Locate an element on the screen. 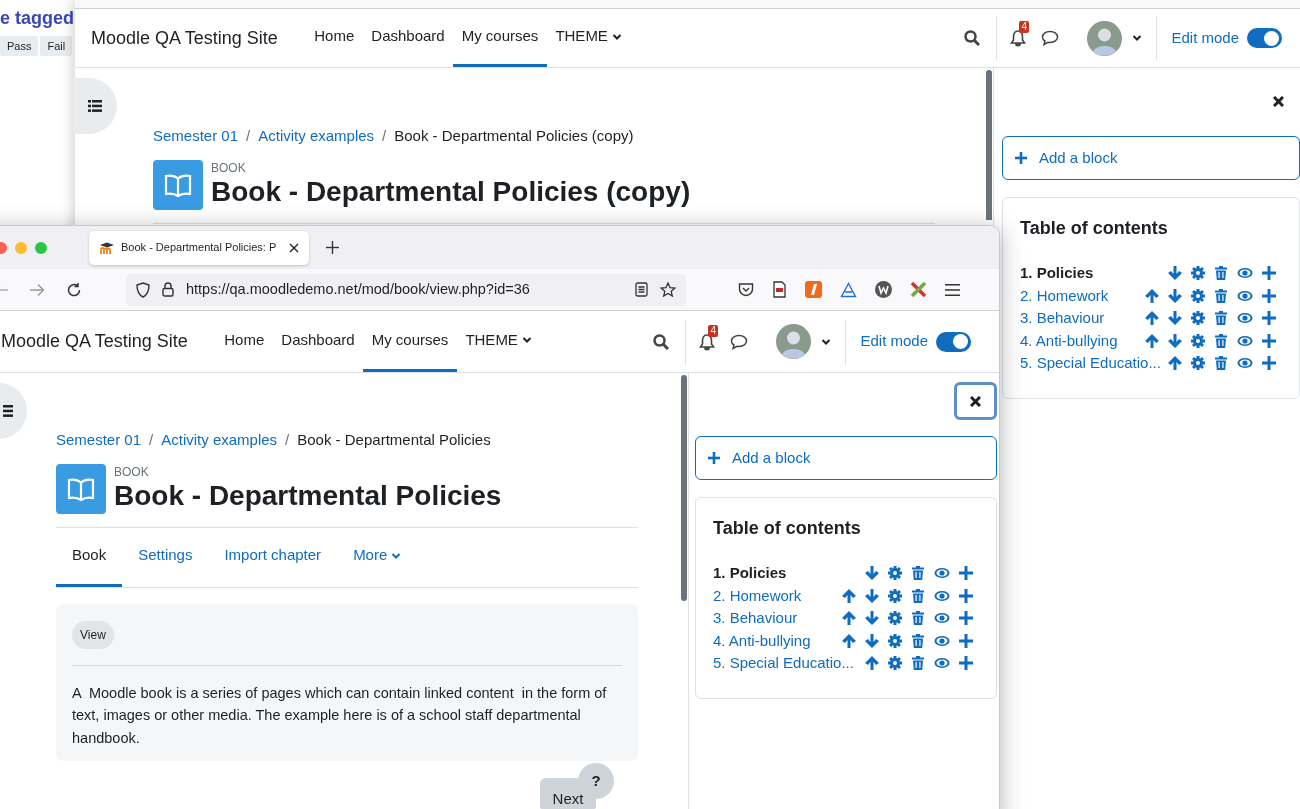 The height and width of the screenshot is (809, 1300). new-tab-icon is located at coordinates (332, 247).